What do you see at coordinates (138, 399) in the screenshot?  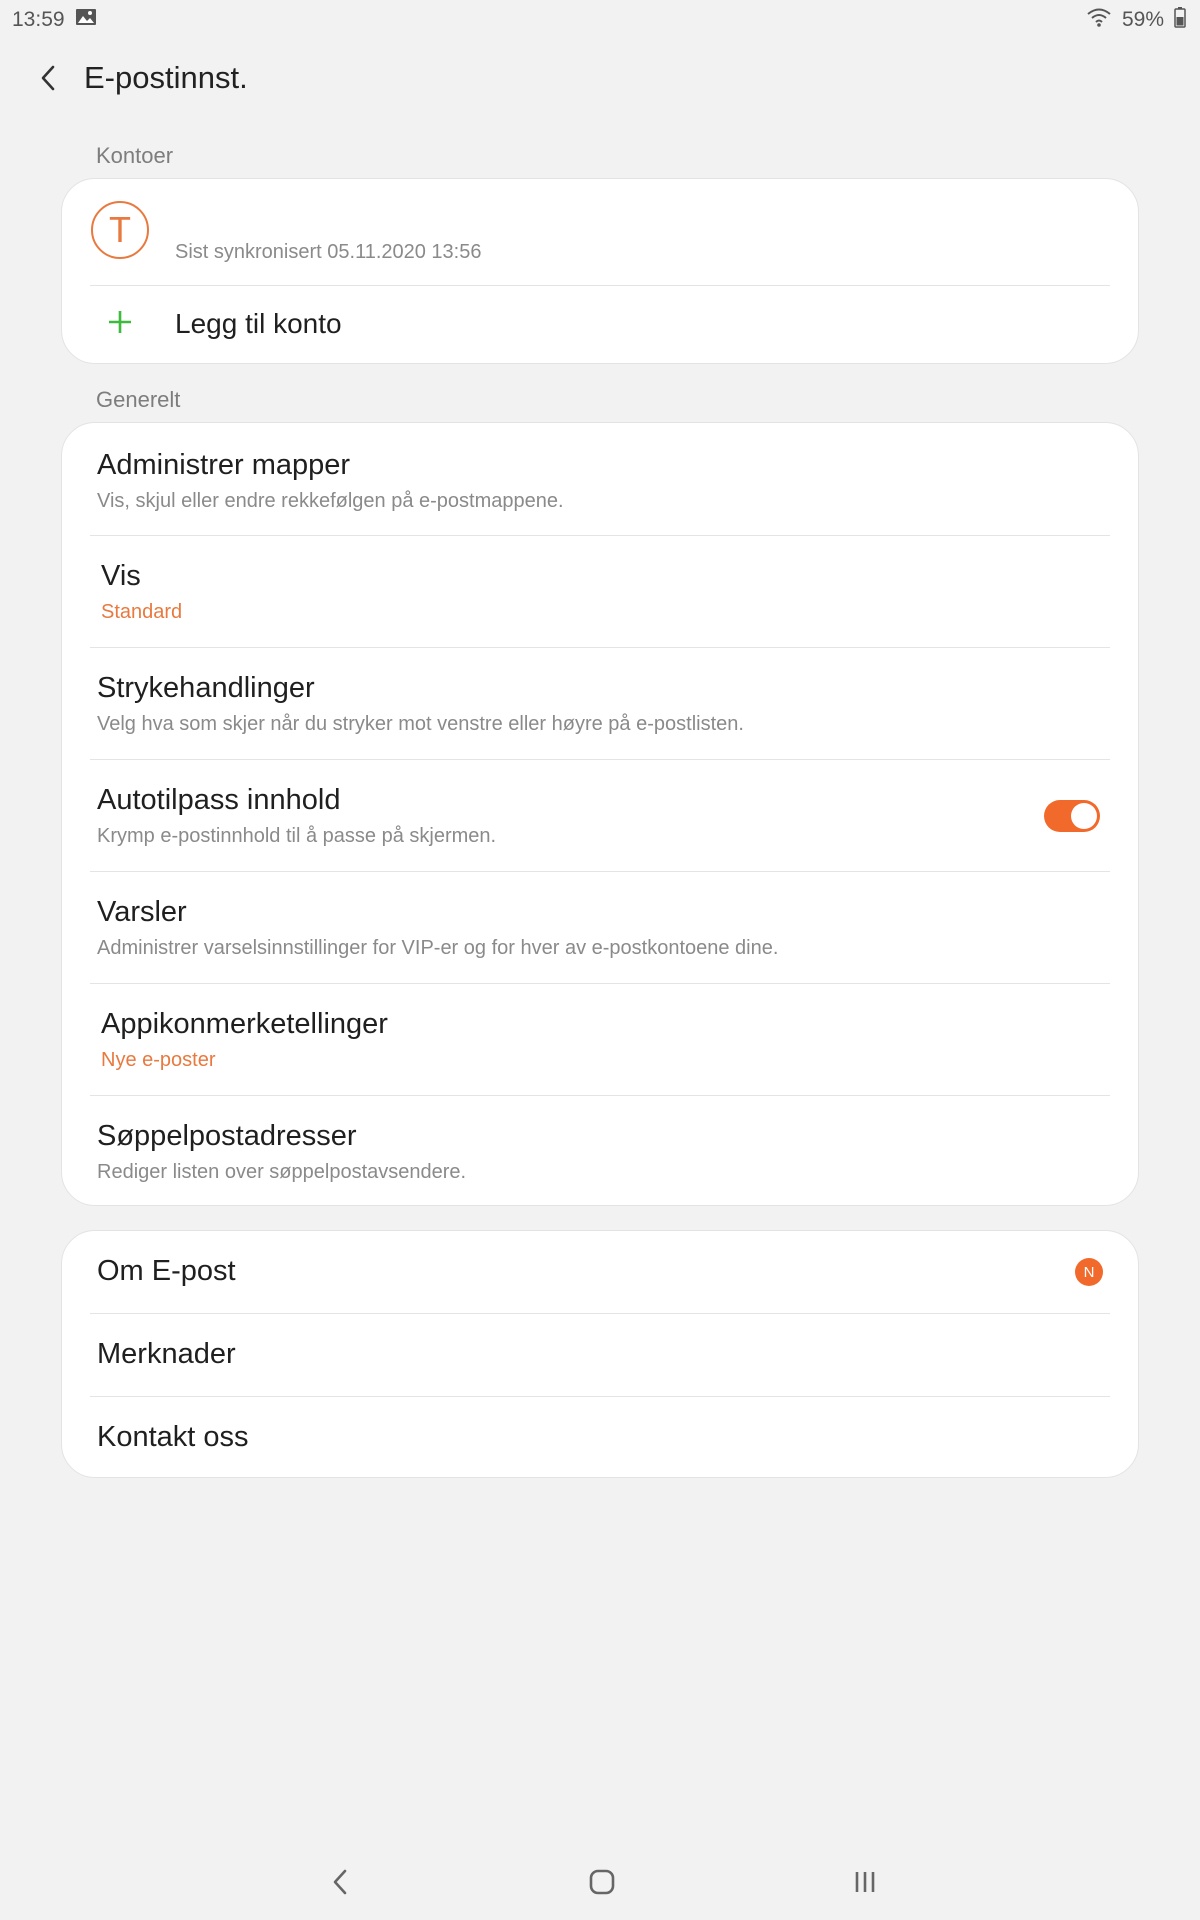 I see `section-label-general: Generelt` at bounding box center [138, 399].